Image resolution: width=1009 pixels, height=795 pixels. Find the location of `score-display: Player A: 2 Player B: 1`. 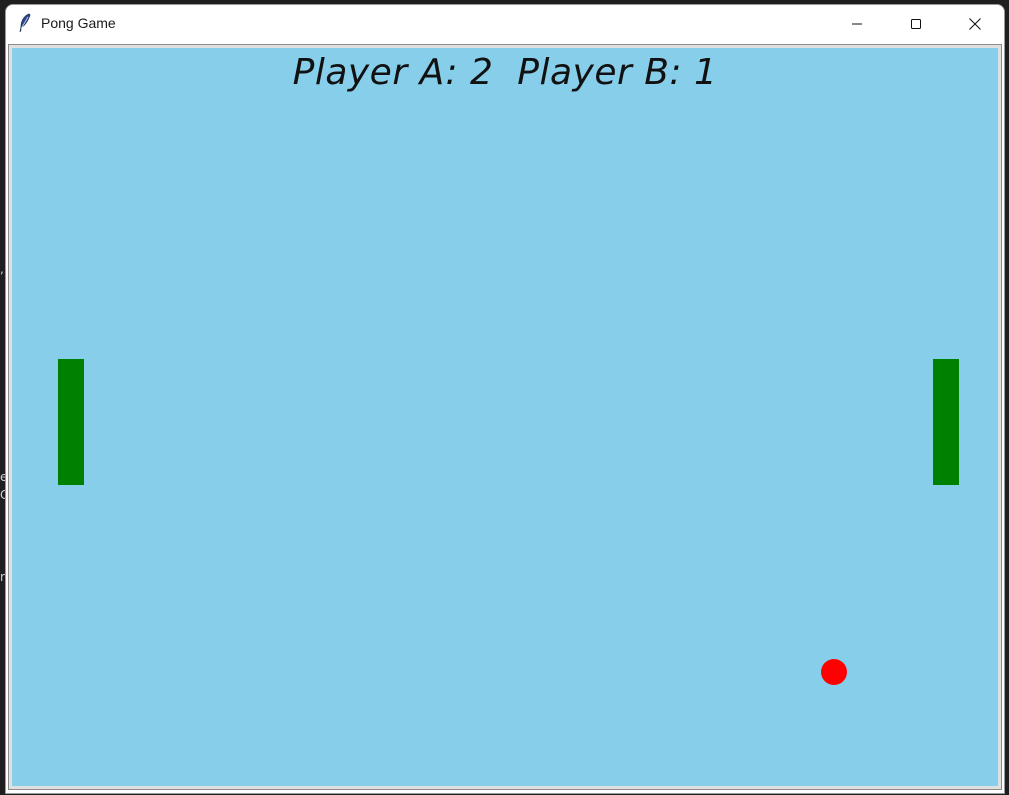

score-display: Player A: 2 Player B: 1 is located at coordinates (505, 72).